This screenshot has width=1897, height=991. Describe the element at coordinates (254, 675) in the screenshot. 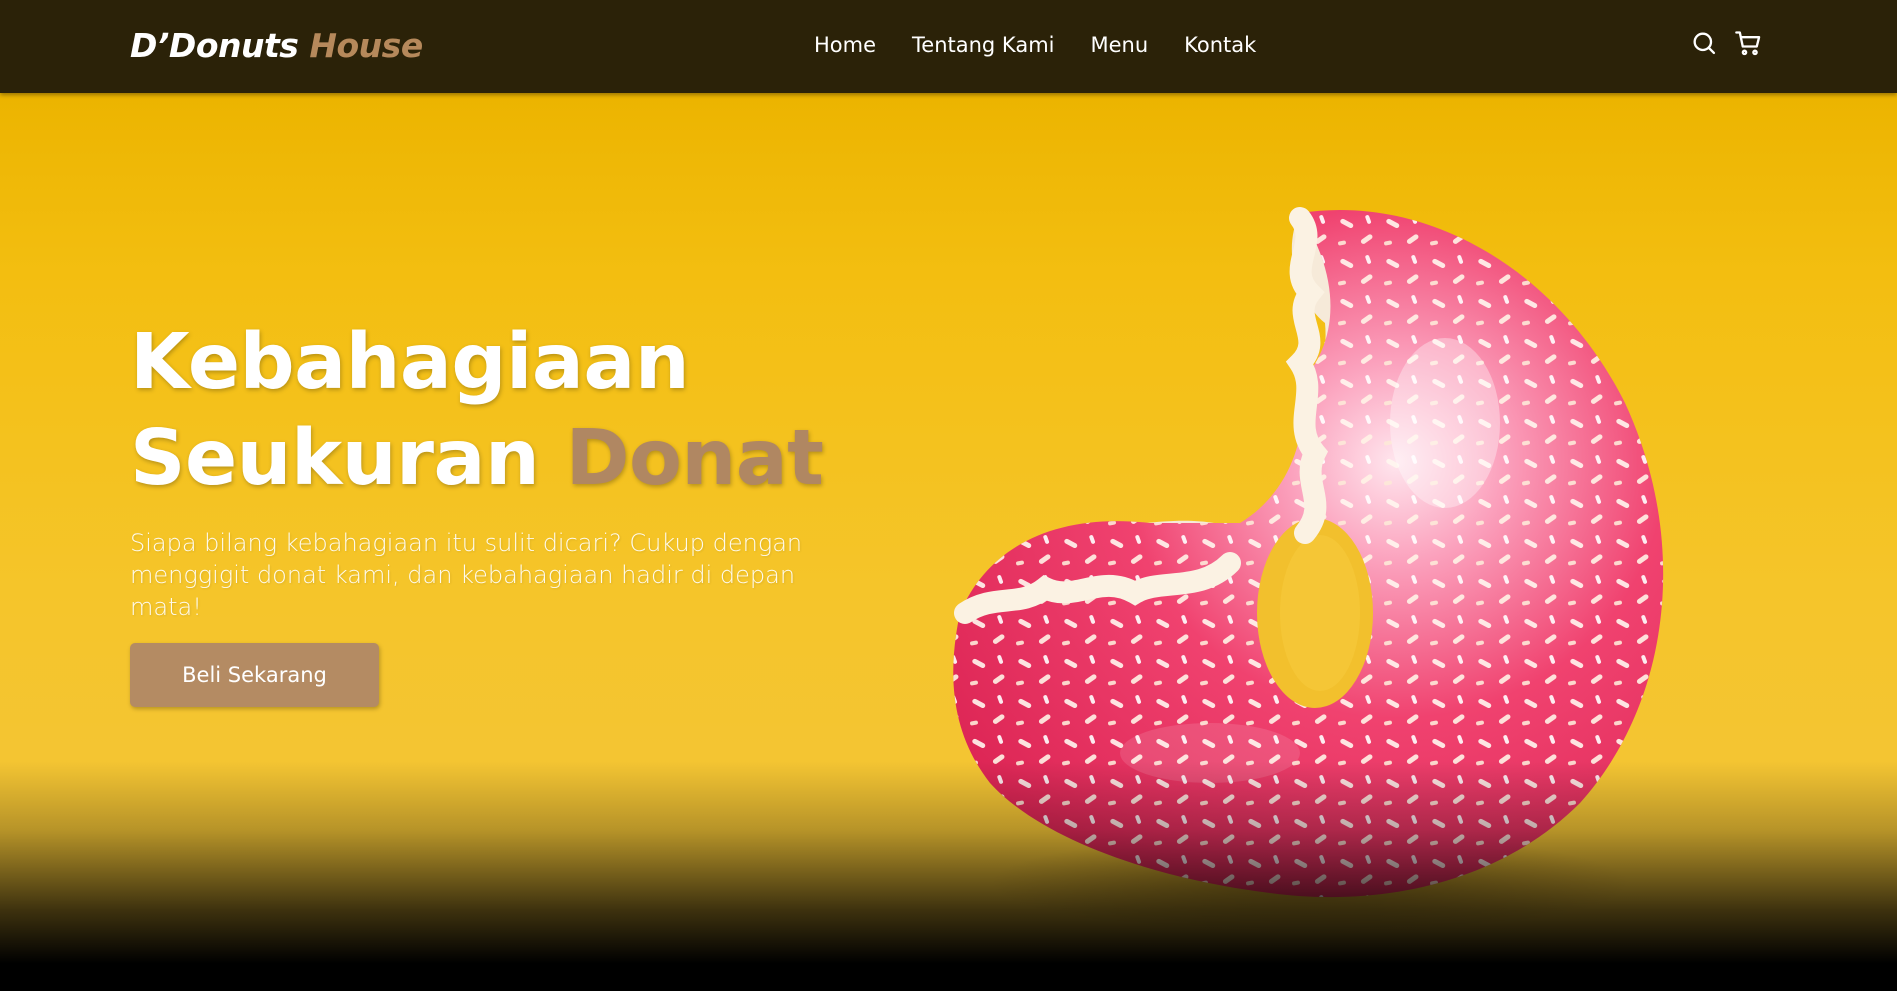

I see `buy-now-button: Beli Sekarang` at that location.